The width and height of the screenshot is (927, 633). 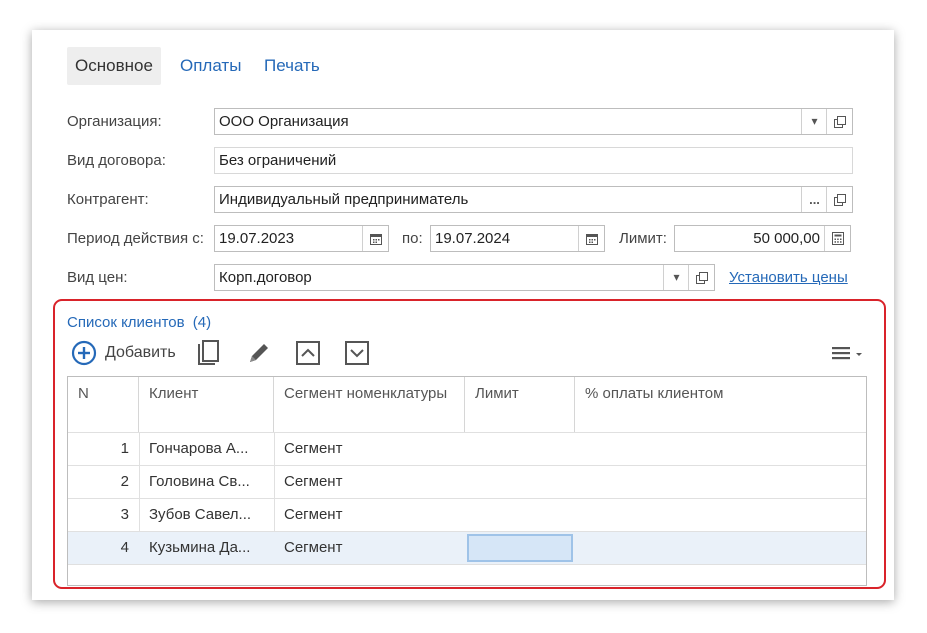 I want to click on period-from-value: 19.07.2023, so click(x=257, y=238).